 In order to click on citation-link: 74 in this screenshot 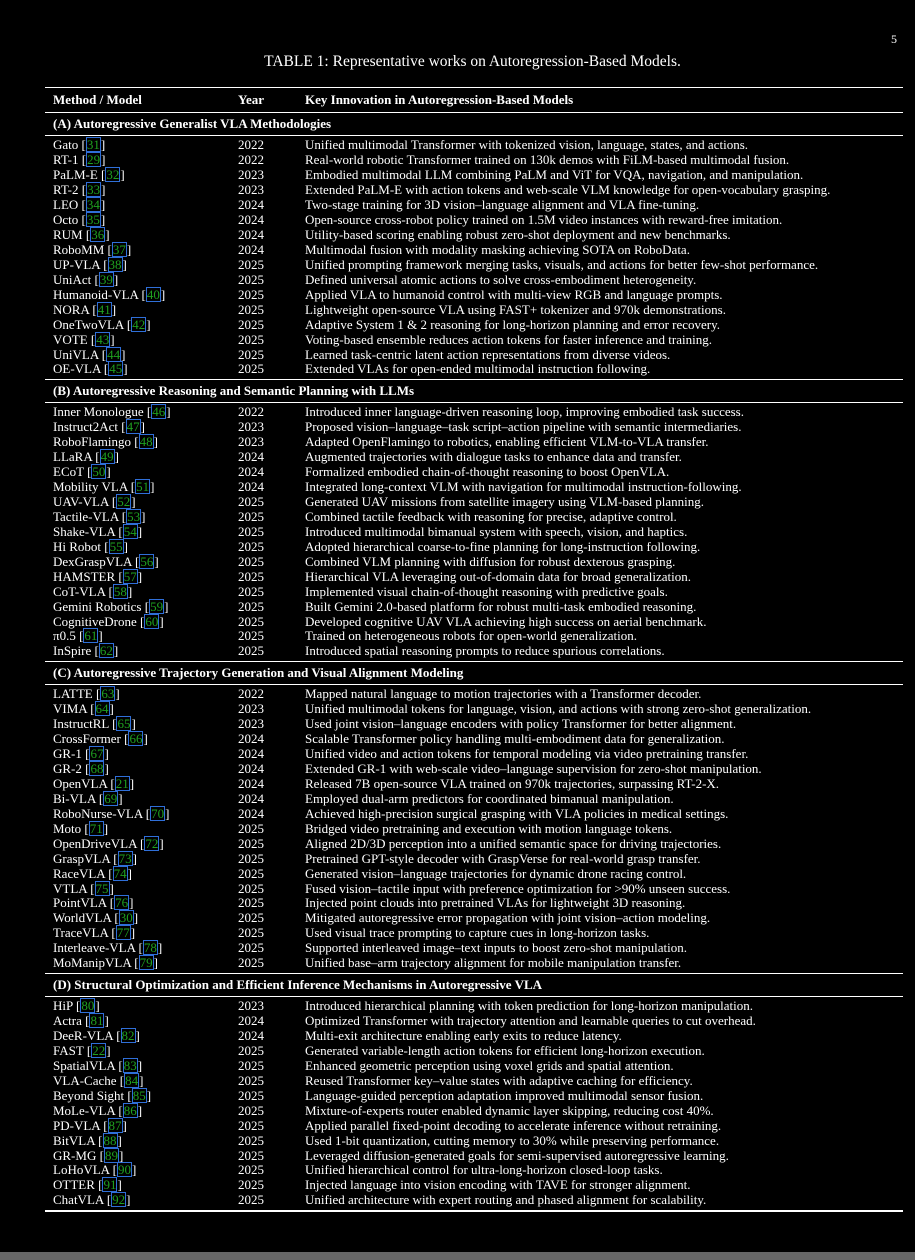, I will do `click(120, 873)`.